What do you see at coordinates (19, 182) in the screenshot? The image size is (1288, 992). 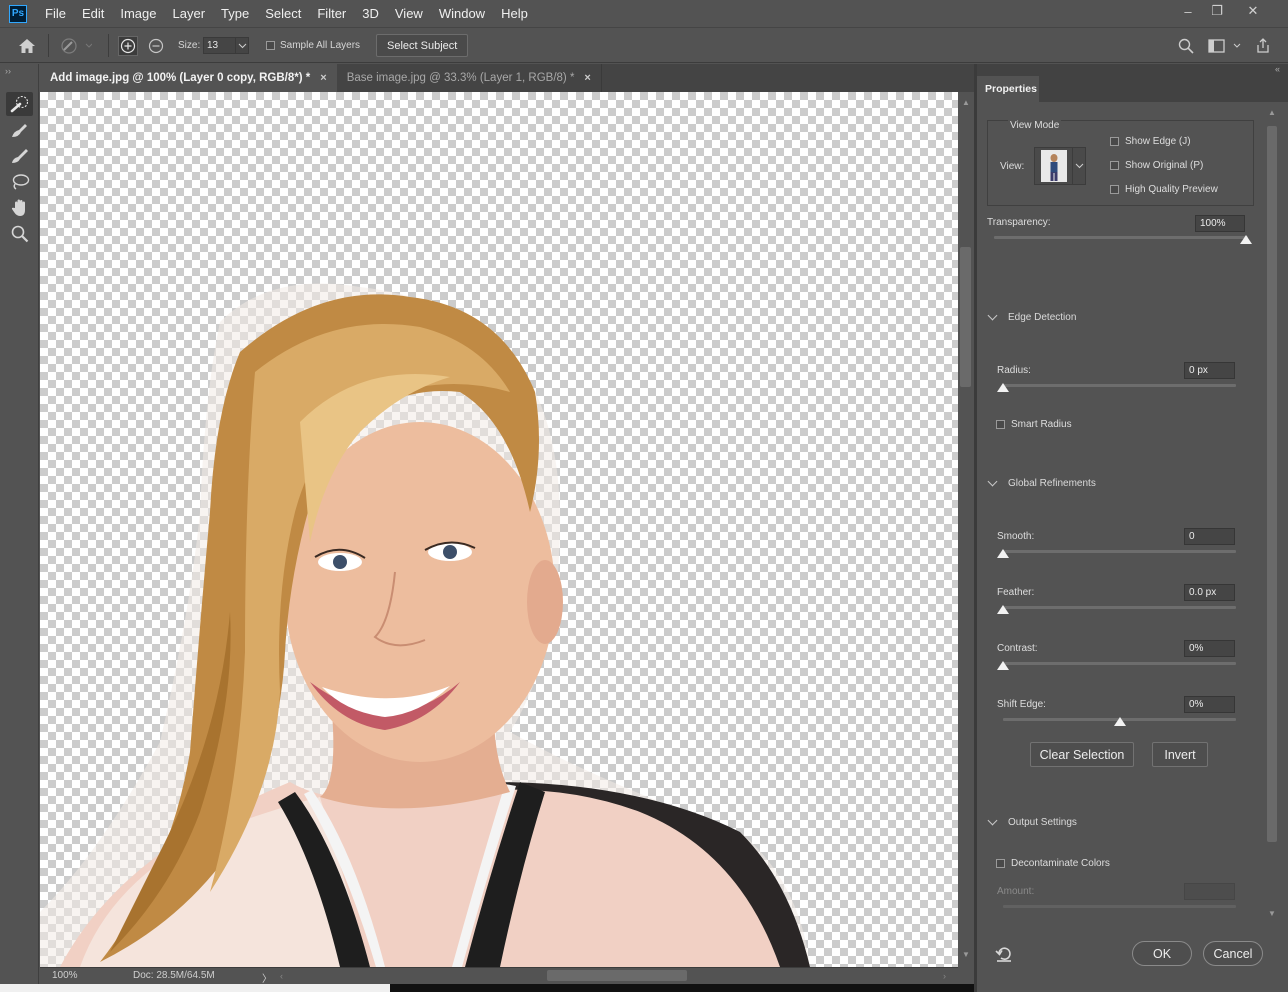 I see `lasso-tool-icon` at bounding box center [19, 182].